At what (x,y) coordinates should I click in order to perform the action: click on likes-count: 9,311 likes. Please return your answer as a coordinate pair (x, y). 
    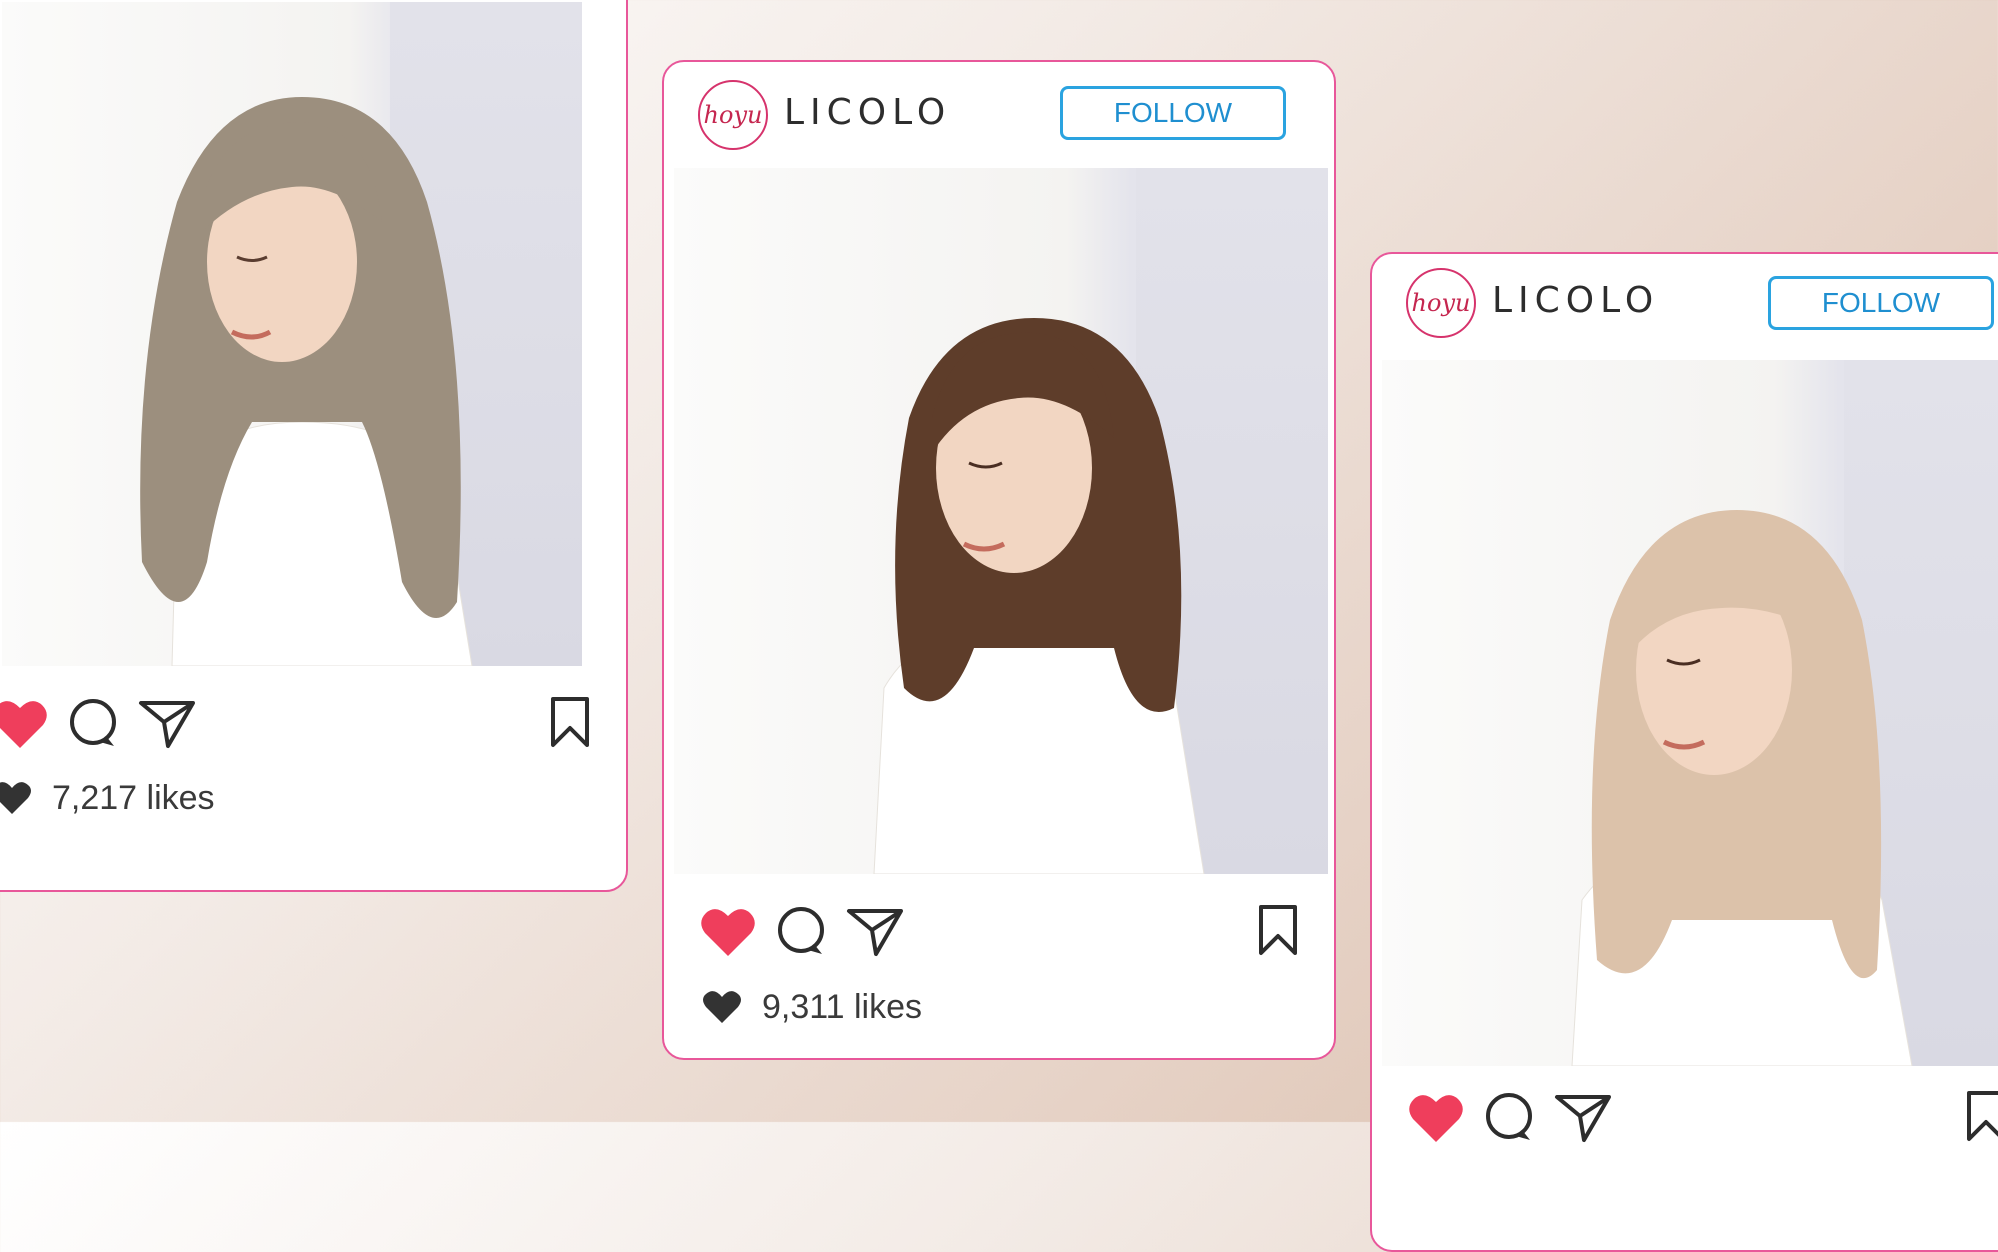
    Looking at the image, I should click on (842, 1006).